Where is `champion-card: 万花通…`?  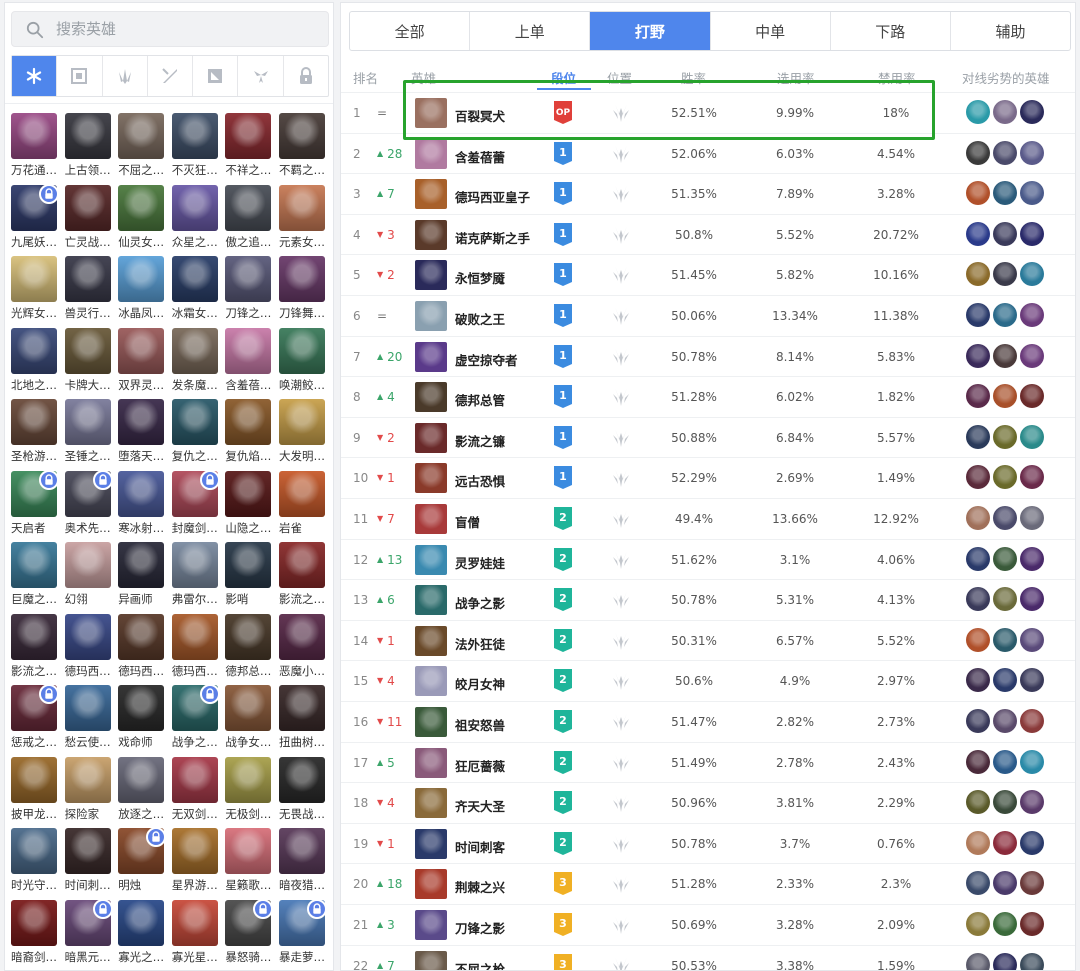
champion-card: 万花通… is located at coordinates (35, 147).